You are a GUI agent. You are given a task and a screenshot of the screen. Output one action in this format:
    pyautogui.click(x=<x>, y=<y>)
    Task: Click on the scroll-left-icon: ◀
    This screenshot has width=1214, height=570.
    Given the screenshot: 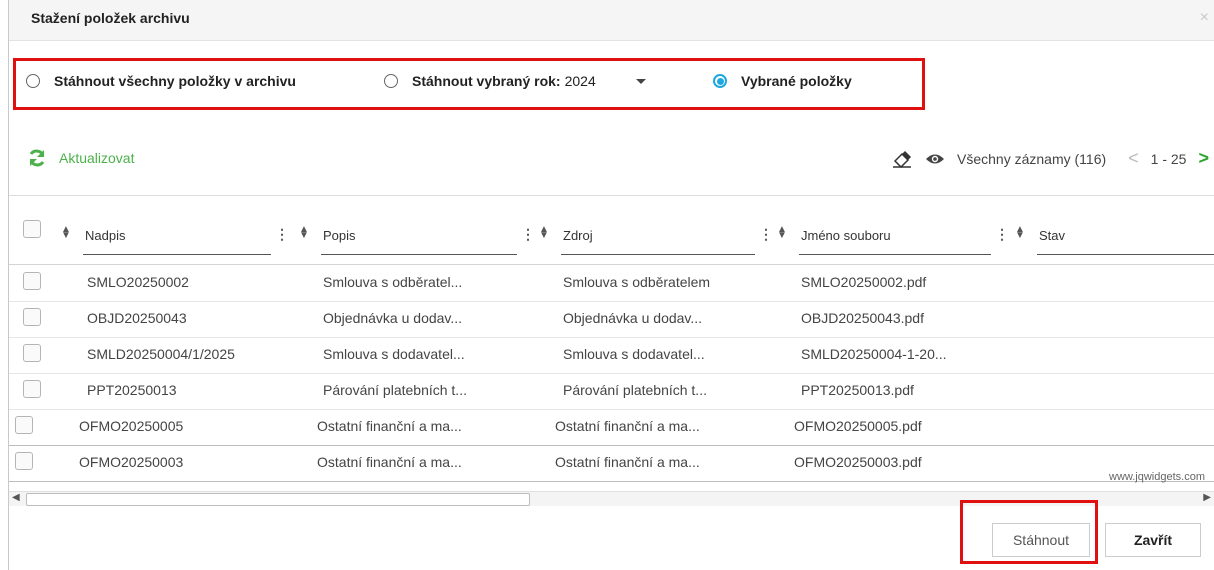 What is the action you would take?
    pyautogui.click(x=16, y=497)
    